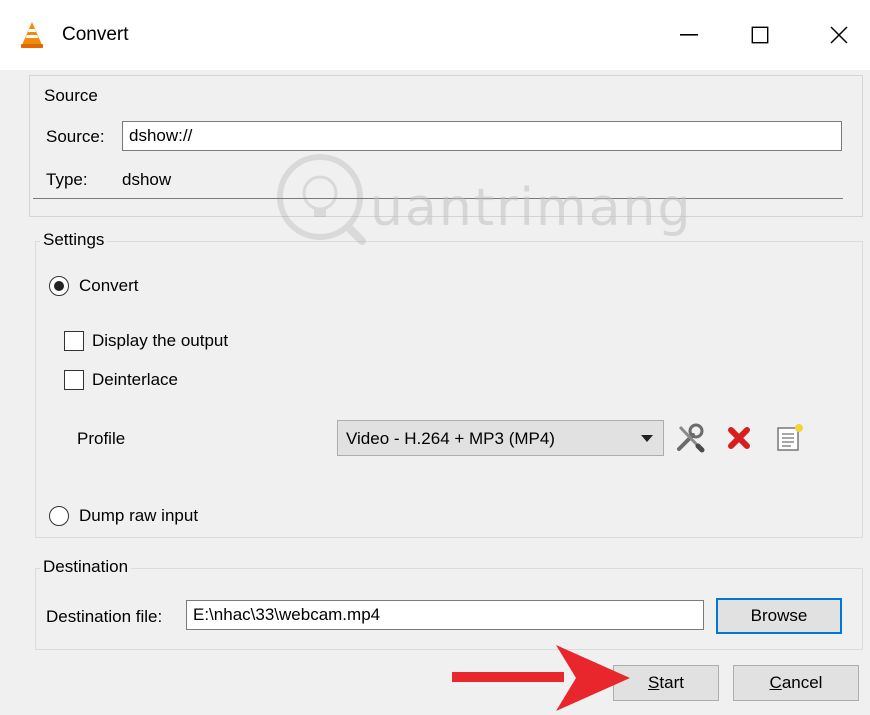 The height and width of the screenshot is (715, 870). What do you see at coordinates (74, 240) in the screenshot?
I see `settings-group-label: Settings` at bounding box center [74, 240].